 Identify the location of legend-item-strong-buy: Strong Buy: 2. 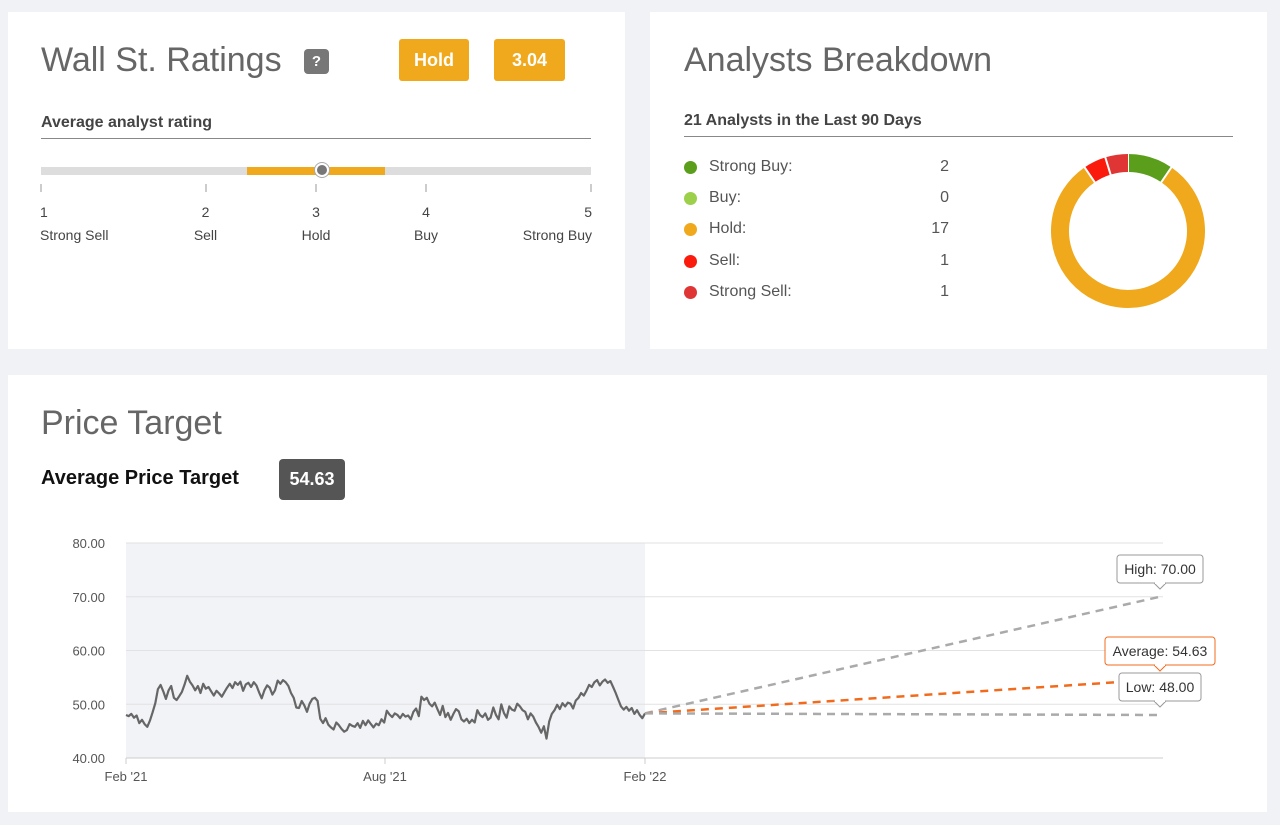
(816, 168).